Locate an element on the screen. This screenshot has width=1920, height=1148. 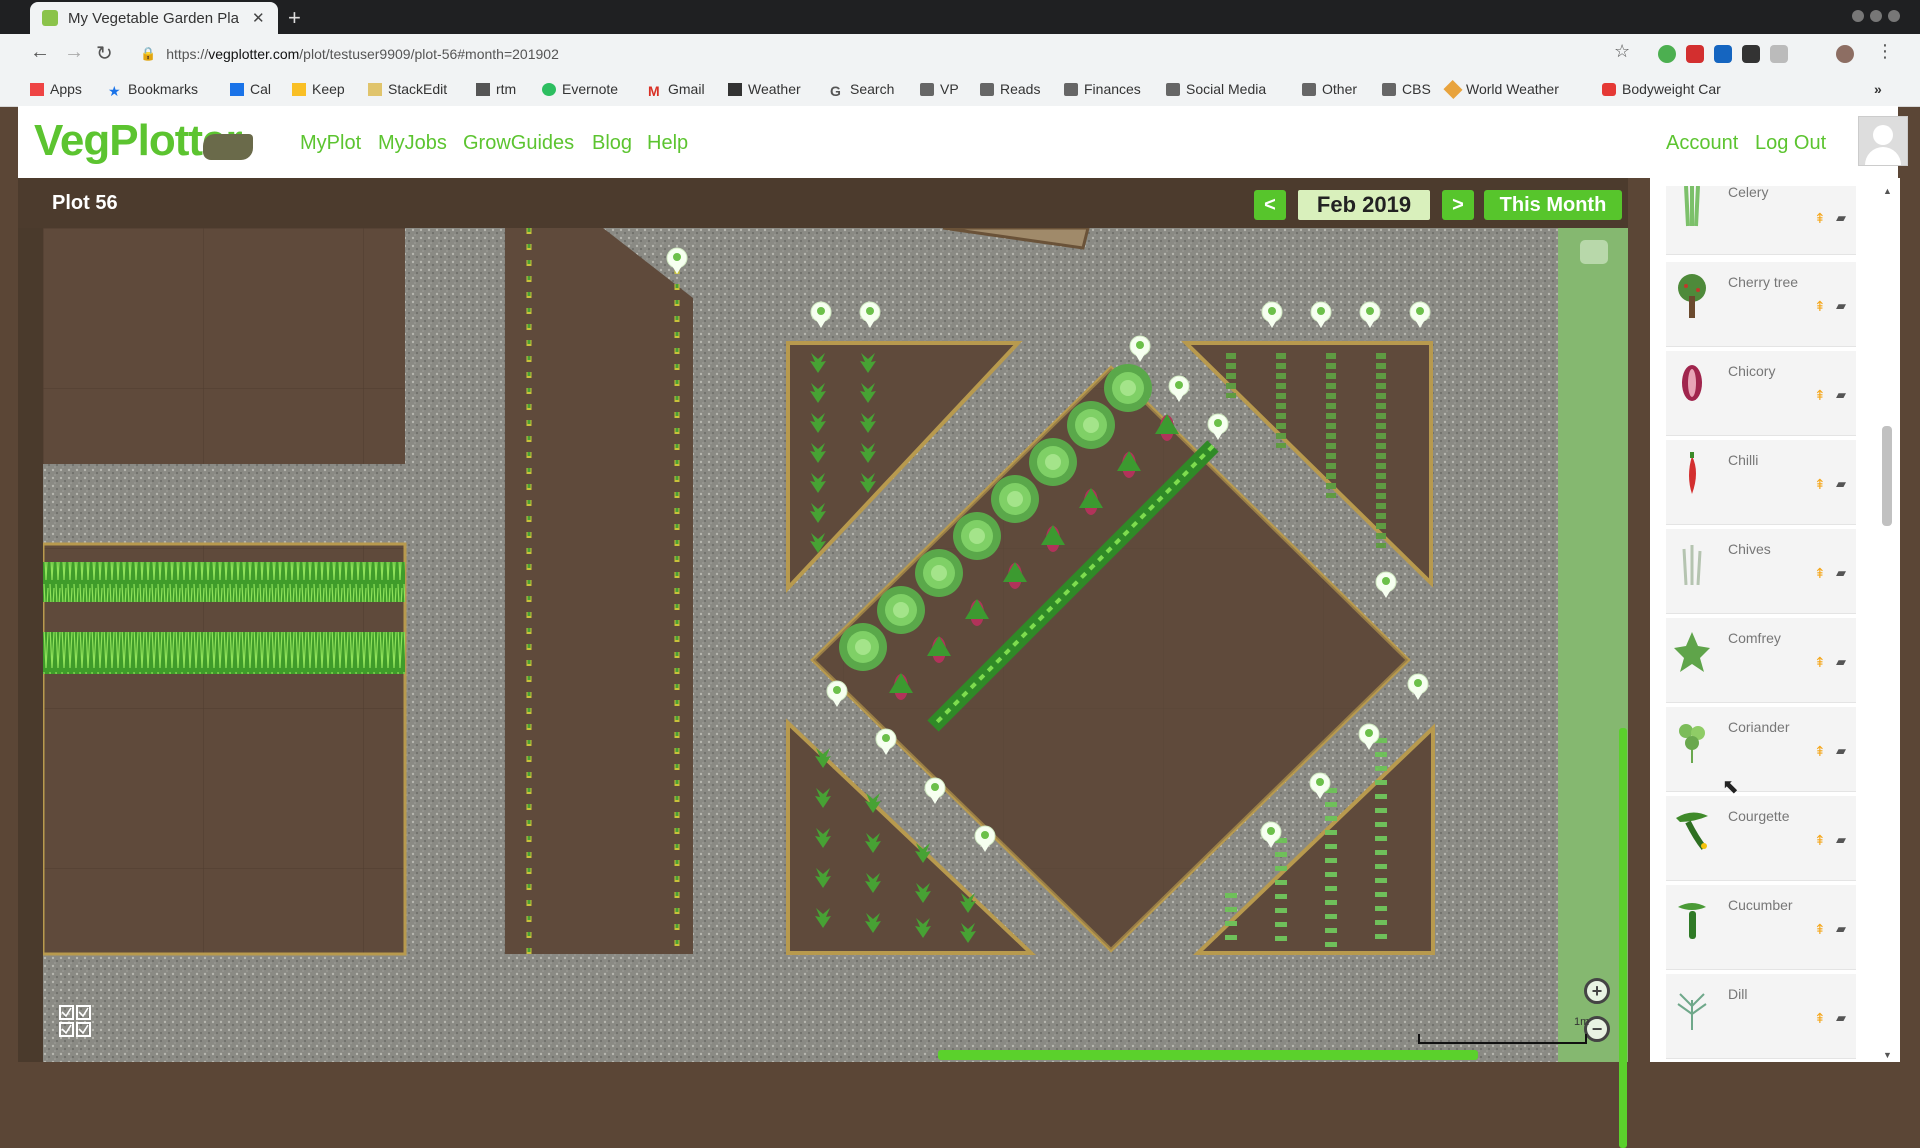
plant-card-chilli: Chilli ⇞ ▰ is located at coordinates (1761, 482).